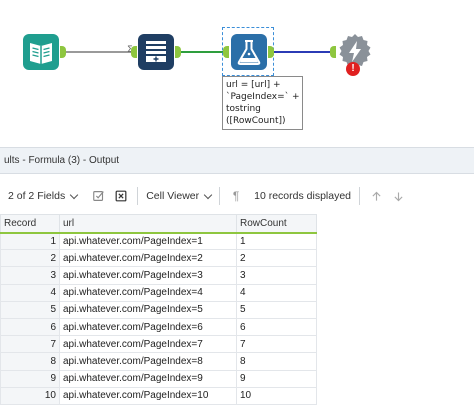 This screenshot has width=474, height=419. What do you see at coordinates (30, 378) in the screenshot?
I see `record-cell: 9` at bounding box center [30, 378].